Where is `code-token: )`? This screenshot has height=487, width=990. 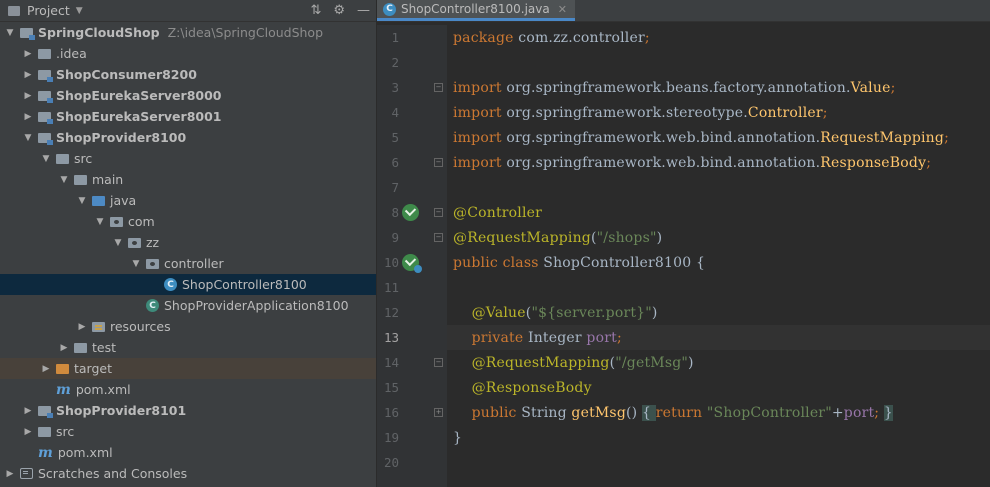 code-token: ) is located at coordinates (654, 312).